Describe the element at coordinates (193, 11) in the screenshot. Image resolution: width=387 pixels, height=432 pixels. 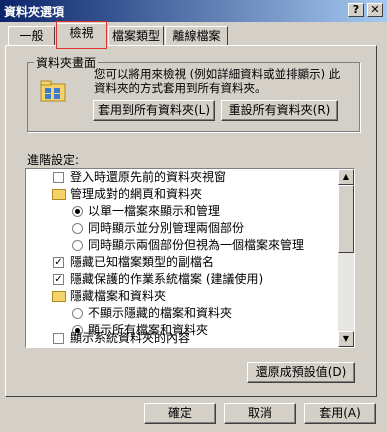
I see `title-bar: 資料夾選項 ? ✕` at that location.